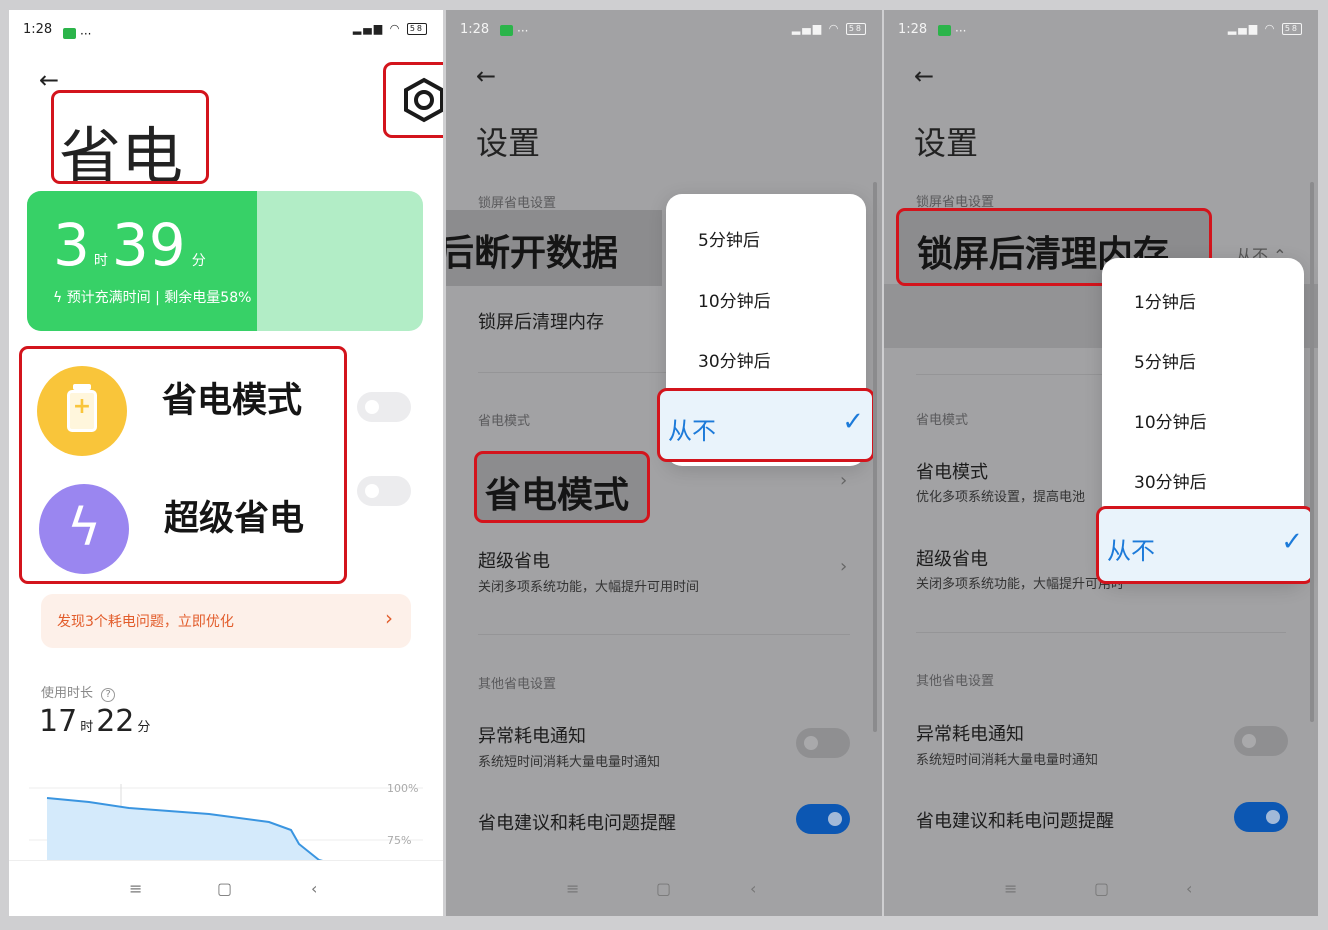 This screenshot has height=930, width=1328. Describe the element at coordinates (129, 245) in the screenshot. I see `remaining-time: 3 时39 分` at that location.